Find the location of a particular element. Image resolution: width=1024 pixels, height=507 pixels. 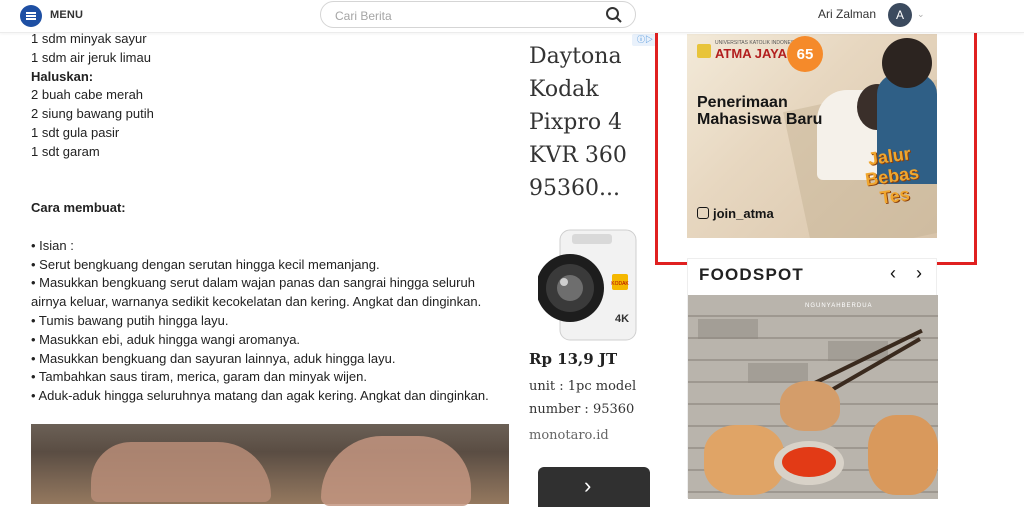

menu-icon is located at coordinates (31, 16).